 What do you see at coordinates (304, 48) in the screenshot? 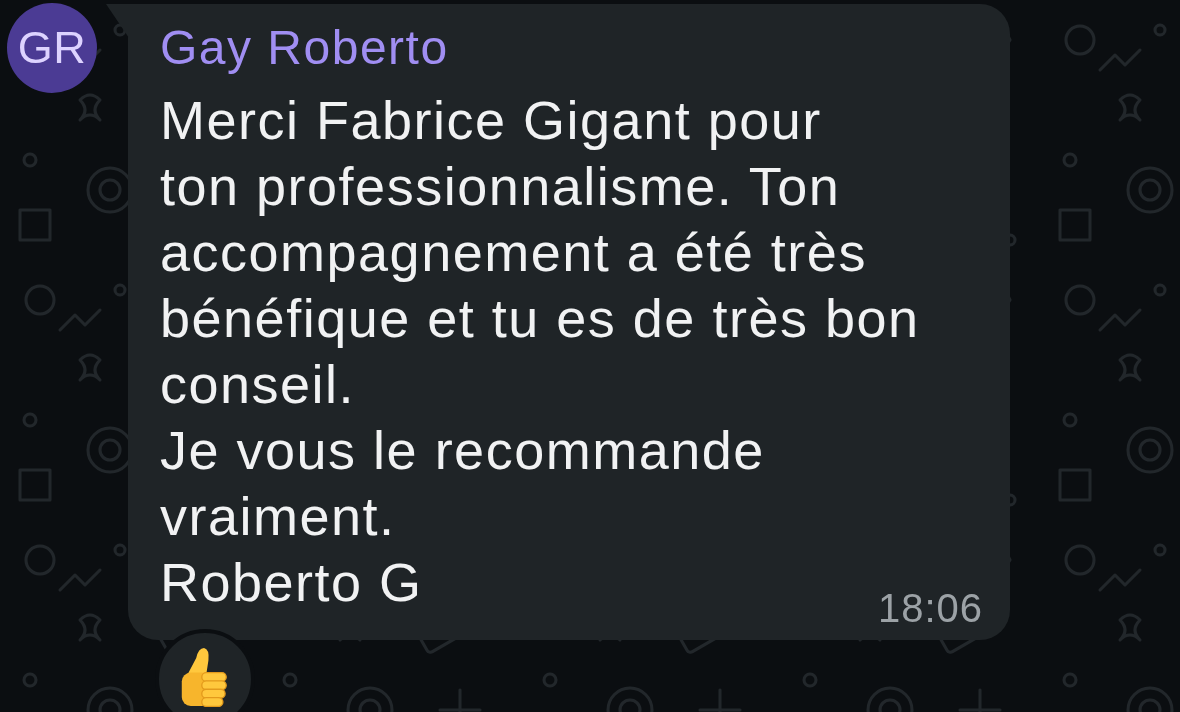
I see `sender-name: Gay Roberto` at bounding box center [304, 48].